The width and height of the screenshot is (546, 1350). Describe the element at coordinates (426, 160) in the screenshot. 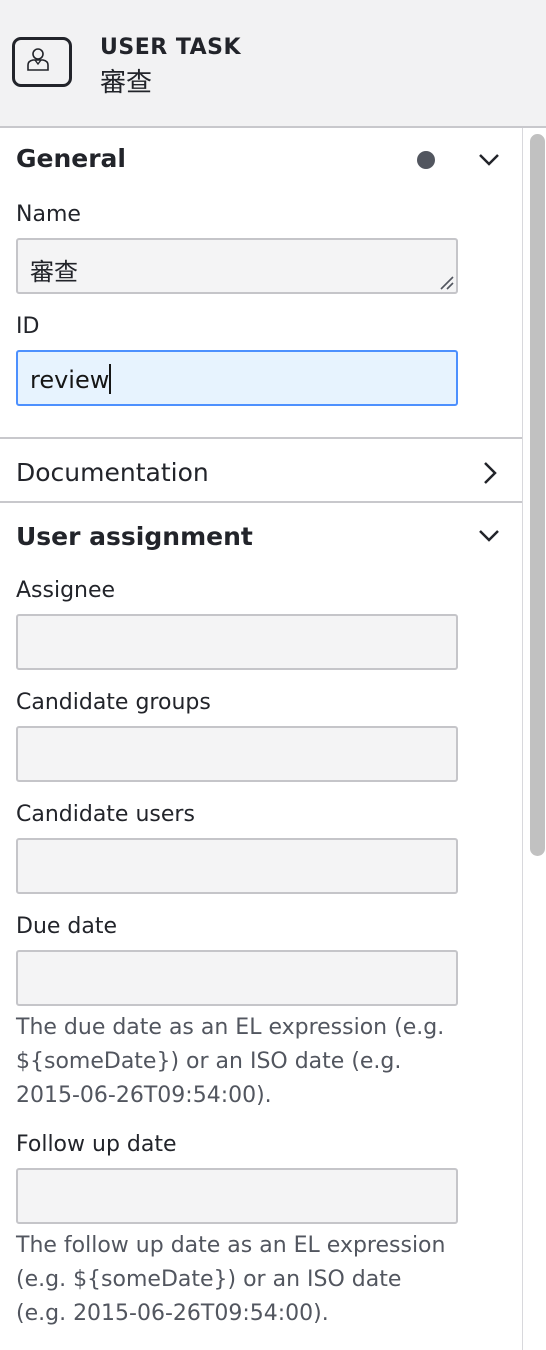

I see `changed-indicator-dot` at that location.